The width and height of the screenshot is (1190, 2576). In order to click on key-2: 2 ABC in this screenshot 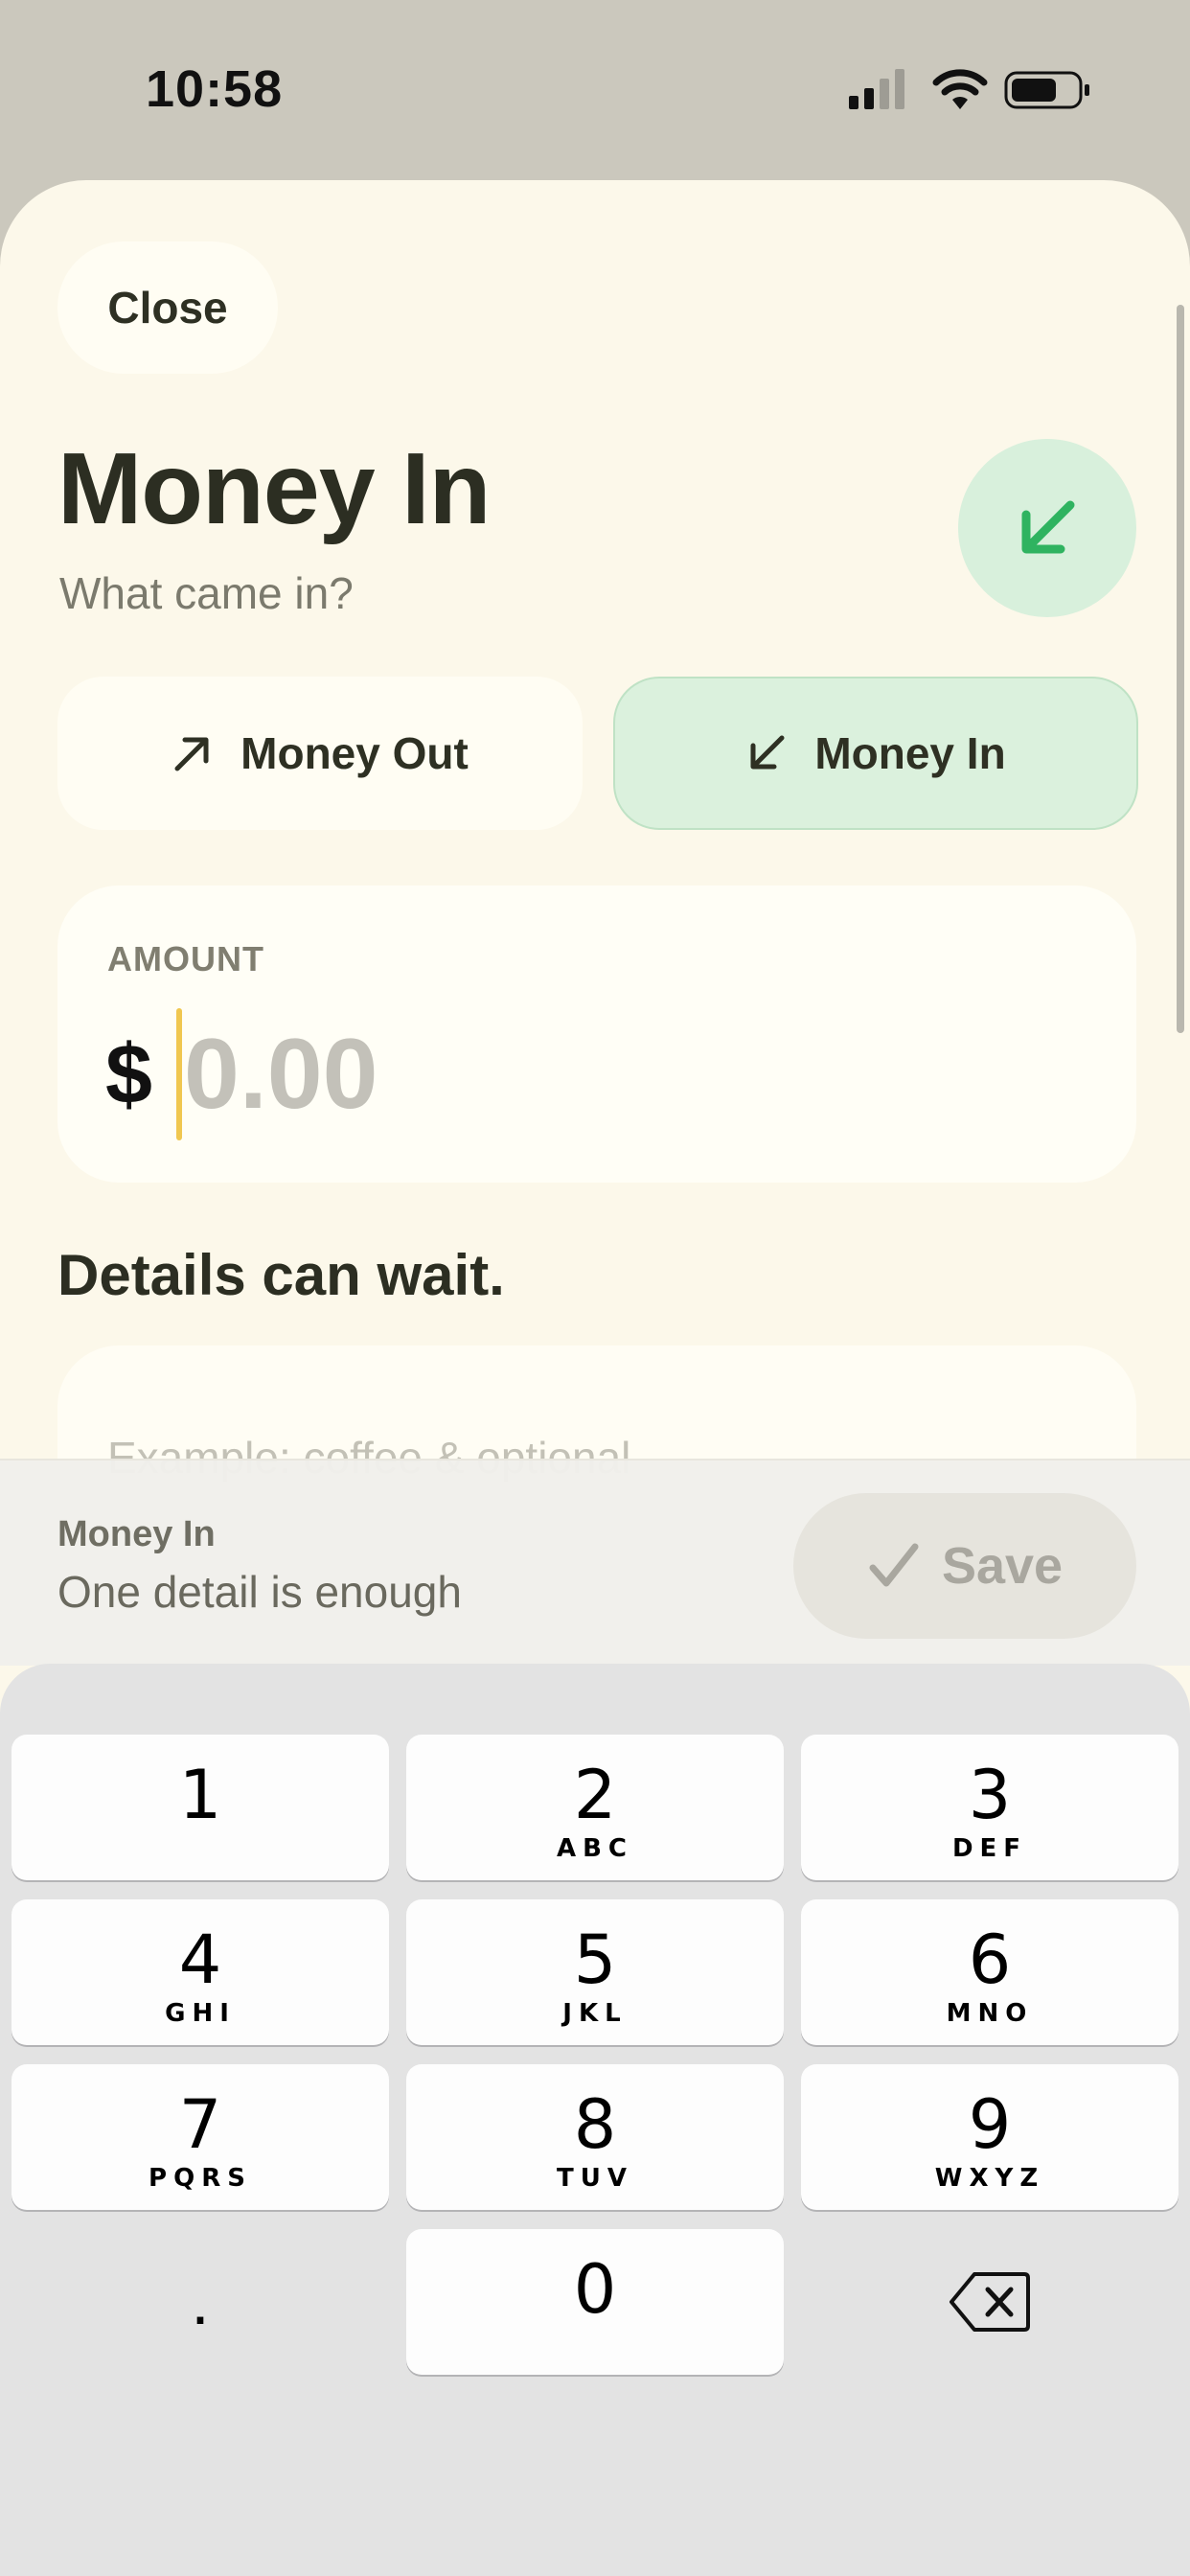, I will do `click(595, 1807)`.